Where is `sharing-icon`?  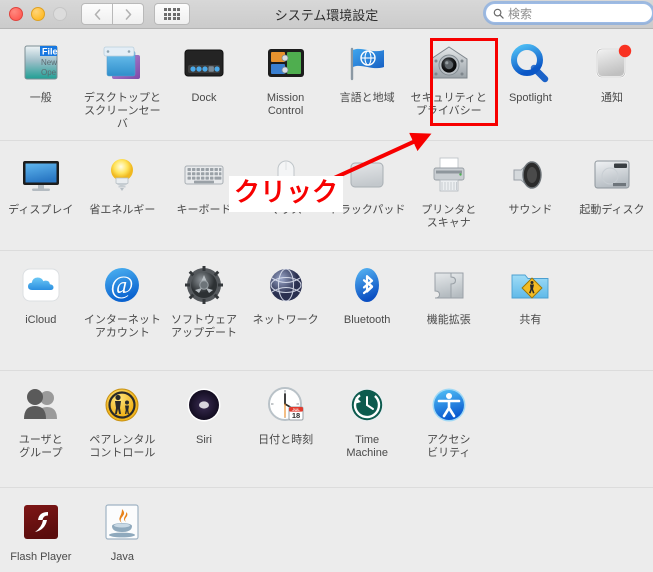
sharing-icon is located at coordinates (530, 285).